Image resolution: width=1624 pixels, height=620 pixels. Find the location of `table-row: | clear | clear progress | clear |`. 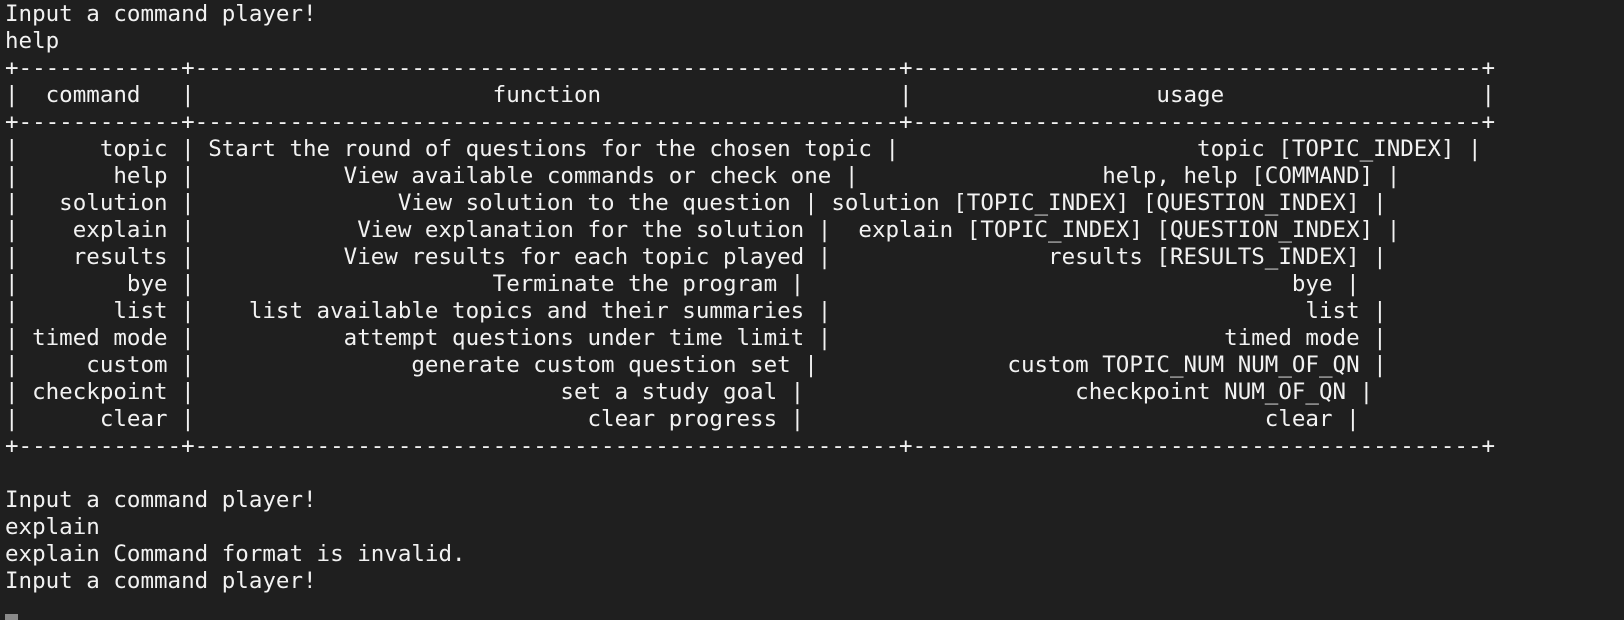

table-row: | clear | clear progress | clear | is located at coordinates (682, 419).